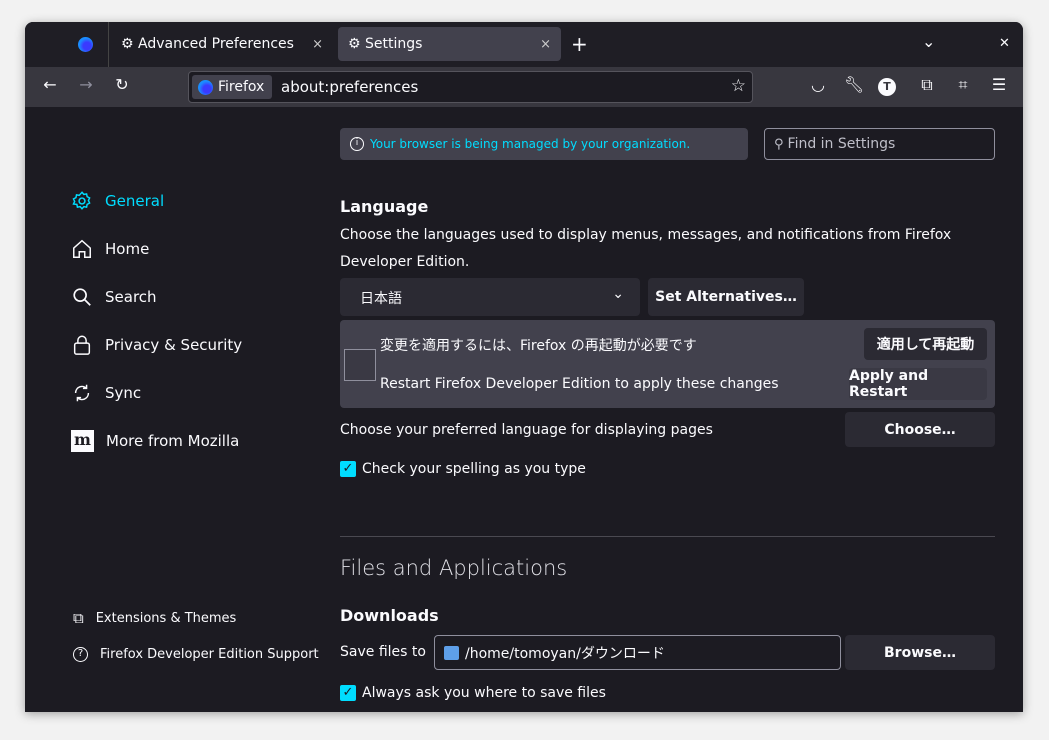 This screenshot has width=1049, height=740. Describe the element at coordinates (1004, 43) in the screenshot. I see `window-close-button: ✕` at that location.